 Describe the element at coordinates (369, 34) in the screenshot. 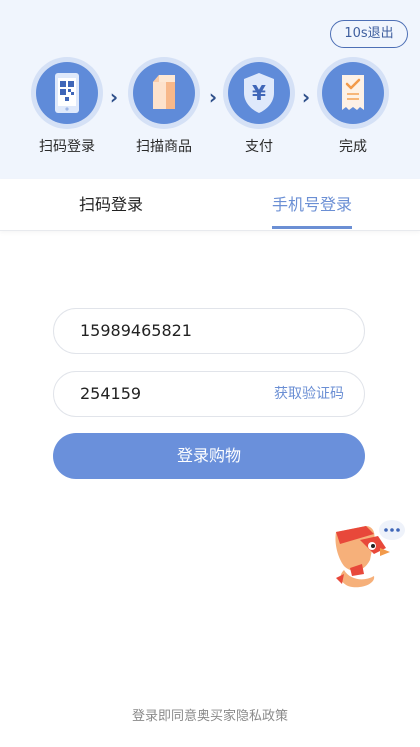

I see `exit-countdown-button: 10s退出` at that location.